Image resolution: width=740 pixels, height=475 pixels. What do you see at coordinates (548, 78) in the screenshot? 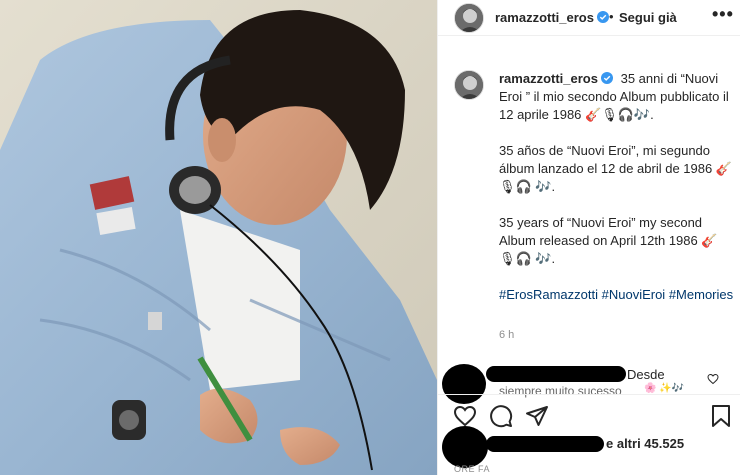
I see `caption-username-text: ramazzotti_eros` at bounding box center [548, 78].